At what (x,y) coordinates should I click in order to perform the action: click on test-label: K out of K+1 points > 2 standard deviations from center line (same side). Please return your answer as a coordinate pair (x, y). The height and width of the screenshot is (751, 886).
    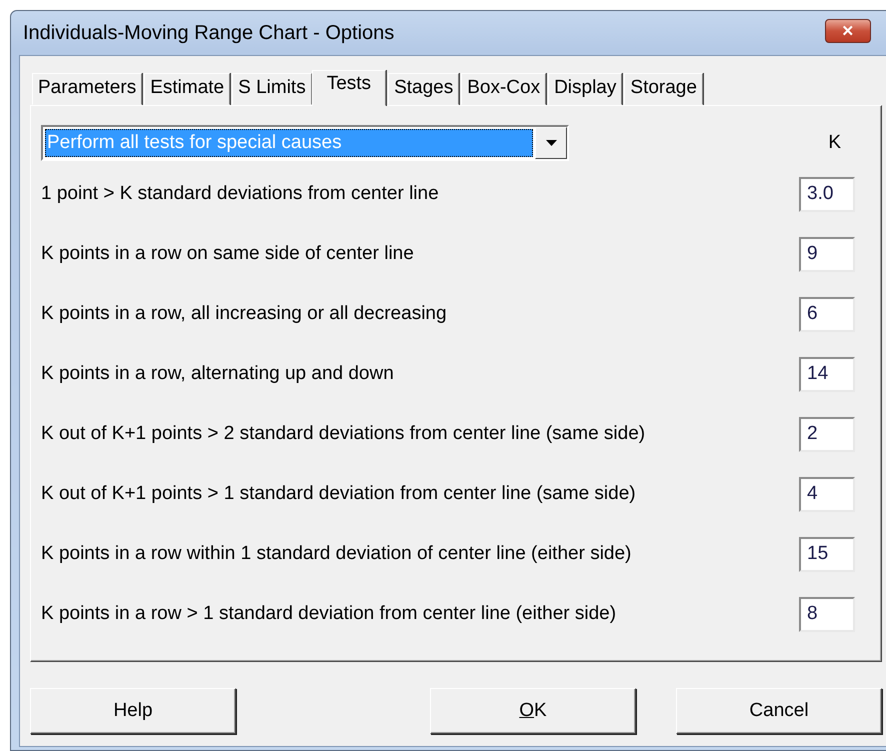
    Looking at the image, I should click on (343, 434).